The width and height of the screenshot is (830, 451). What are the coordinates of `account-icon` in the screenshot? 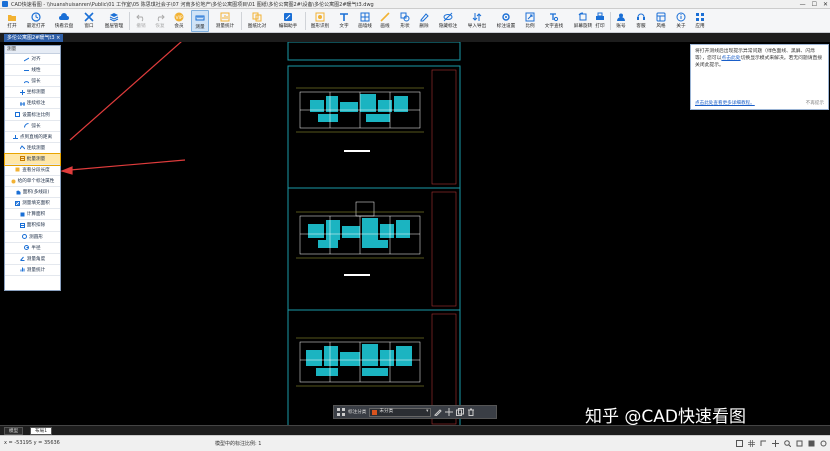 It's located at (621, 17).